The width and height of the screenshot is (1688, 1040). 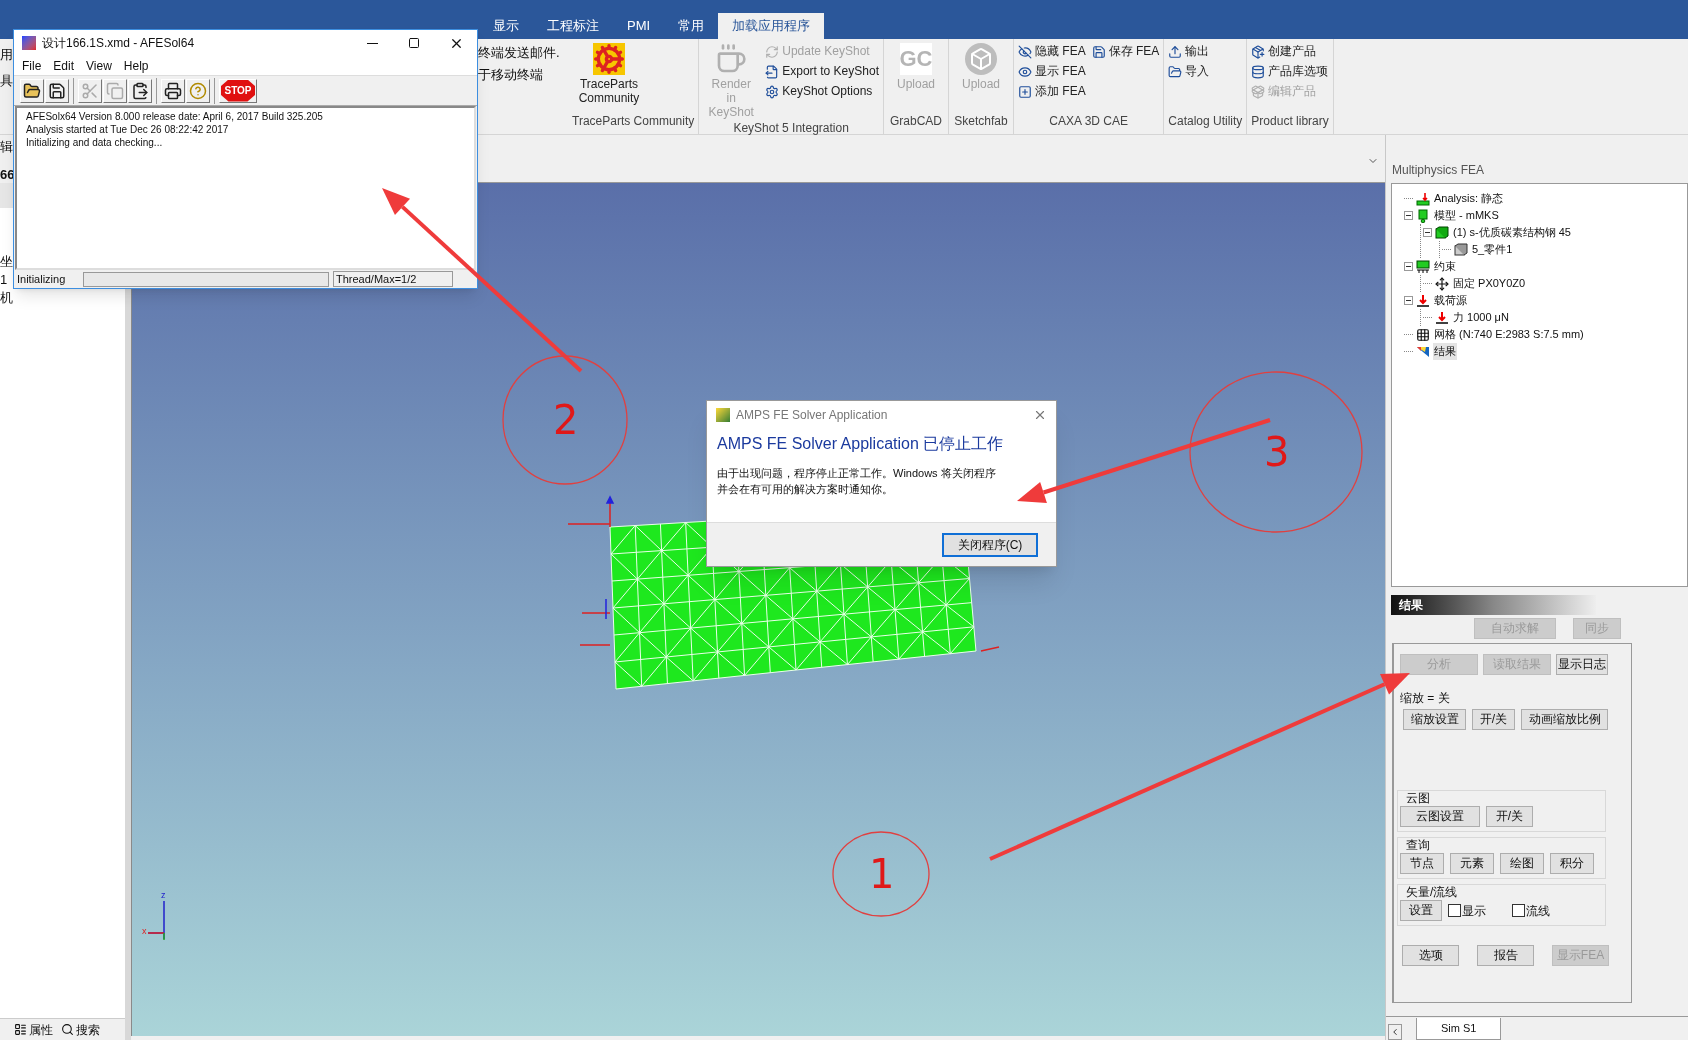 I want to click on log-line: Analysis started at Tue Dec 26 08:22:42 2017, so click(x=128, y=129).